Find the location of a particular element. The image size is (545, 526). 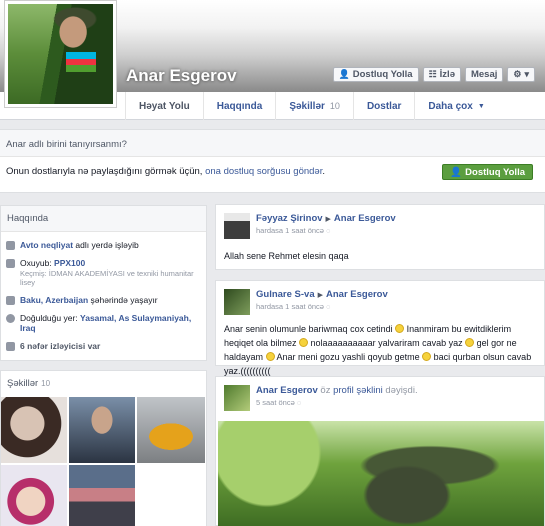

message-label: Mesaj is located at coordinates (484, 74).